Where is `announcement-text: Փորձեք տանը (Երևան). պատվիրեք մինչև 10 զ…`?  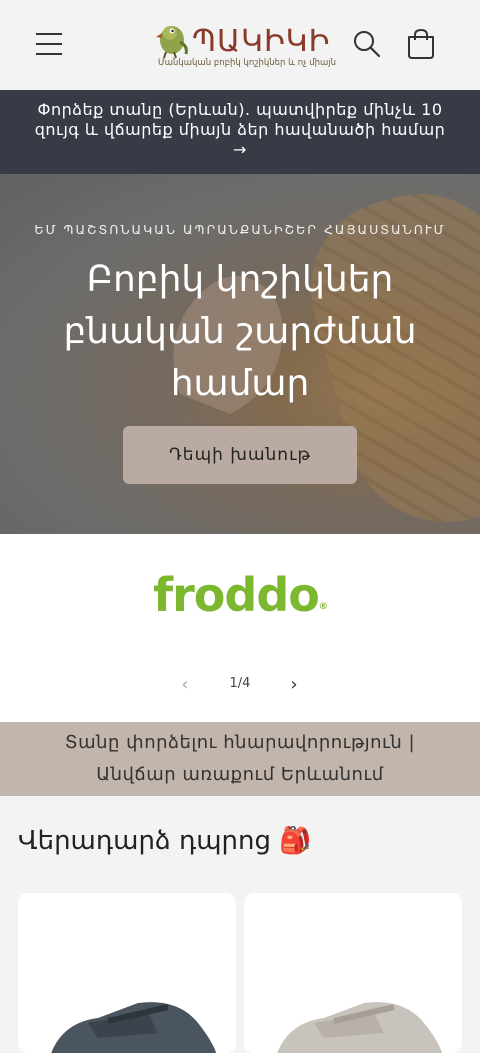
announcement-text: Փորձեք տանը (Երևան). պատվիրեք մինչև 10 զ… is located at coordinates (240, 119).